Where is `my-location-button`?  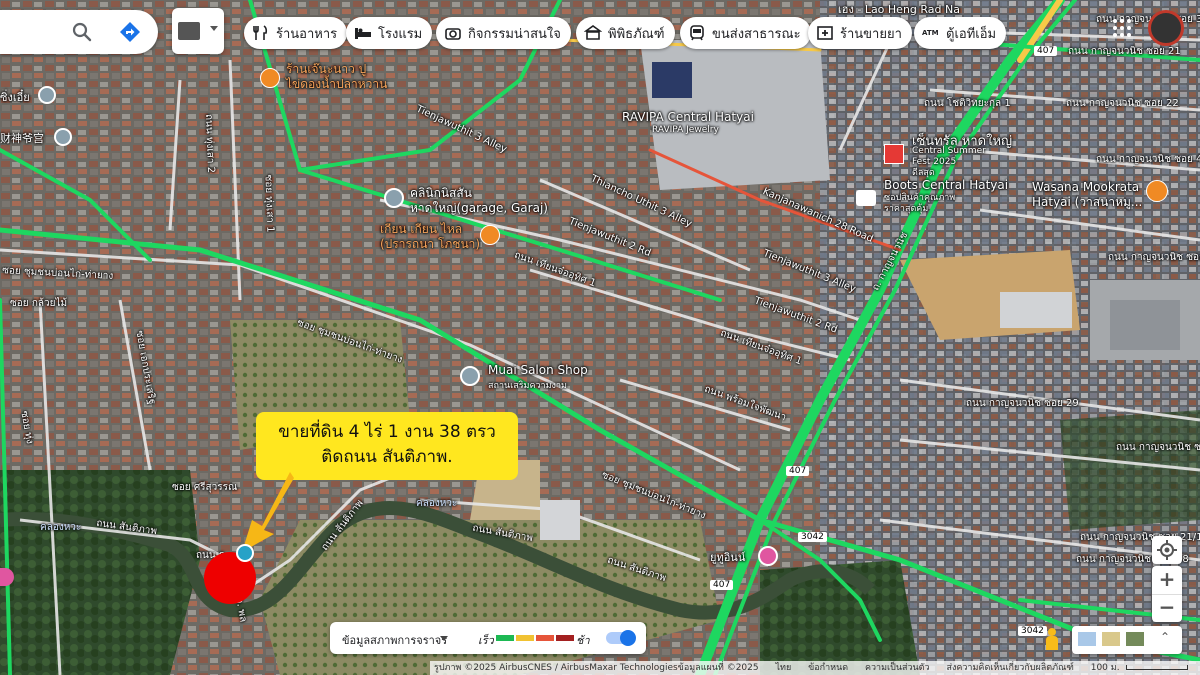
my-location-button is located at coordinates (1167, 550).